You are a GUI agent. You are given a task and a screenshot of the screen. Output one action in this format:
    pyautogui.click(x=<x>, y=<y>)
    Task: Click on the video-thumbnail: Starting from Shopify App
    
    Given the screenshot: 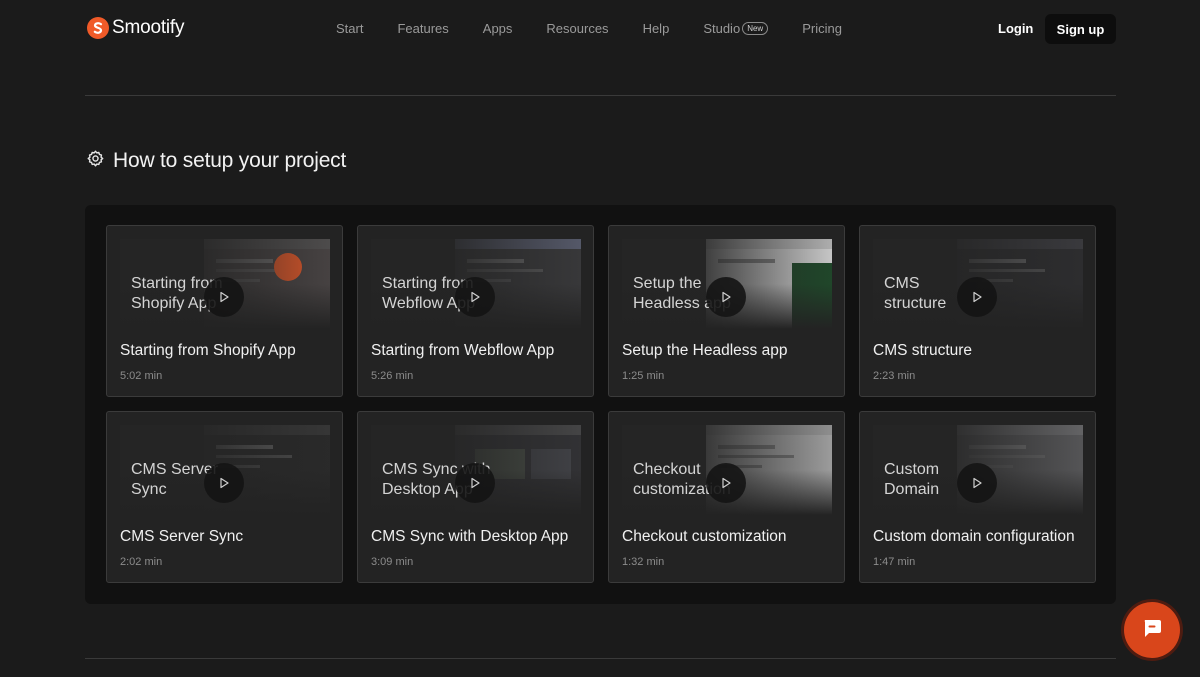 What is the action you would take?
    pyautogui.click(x=225, y=284)
    